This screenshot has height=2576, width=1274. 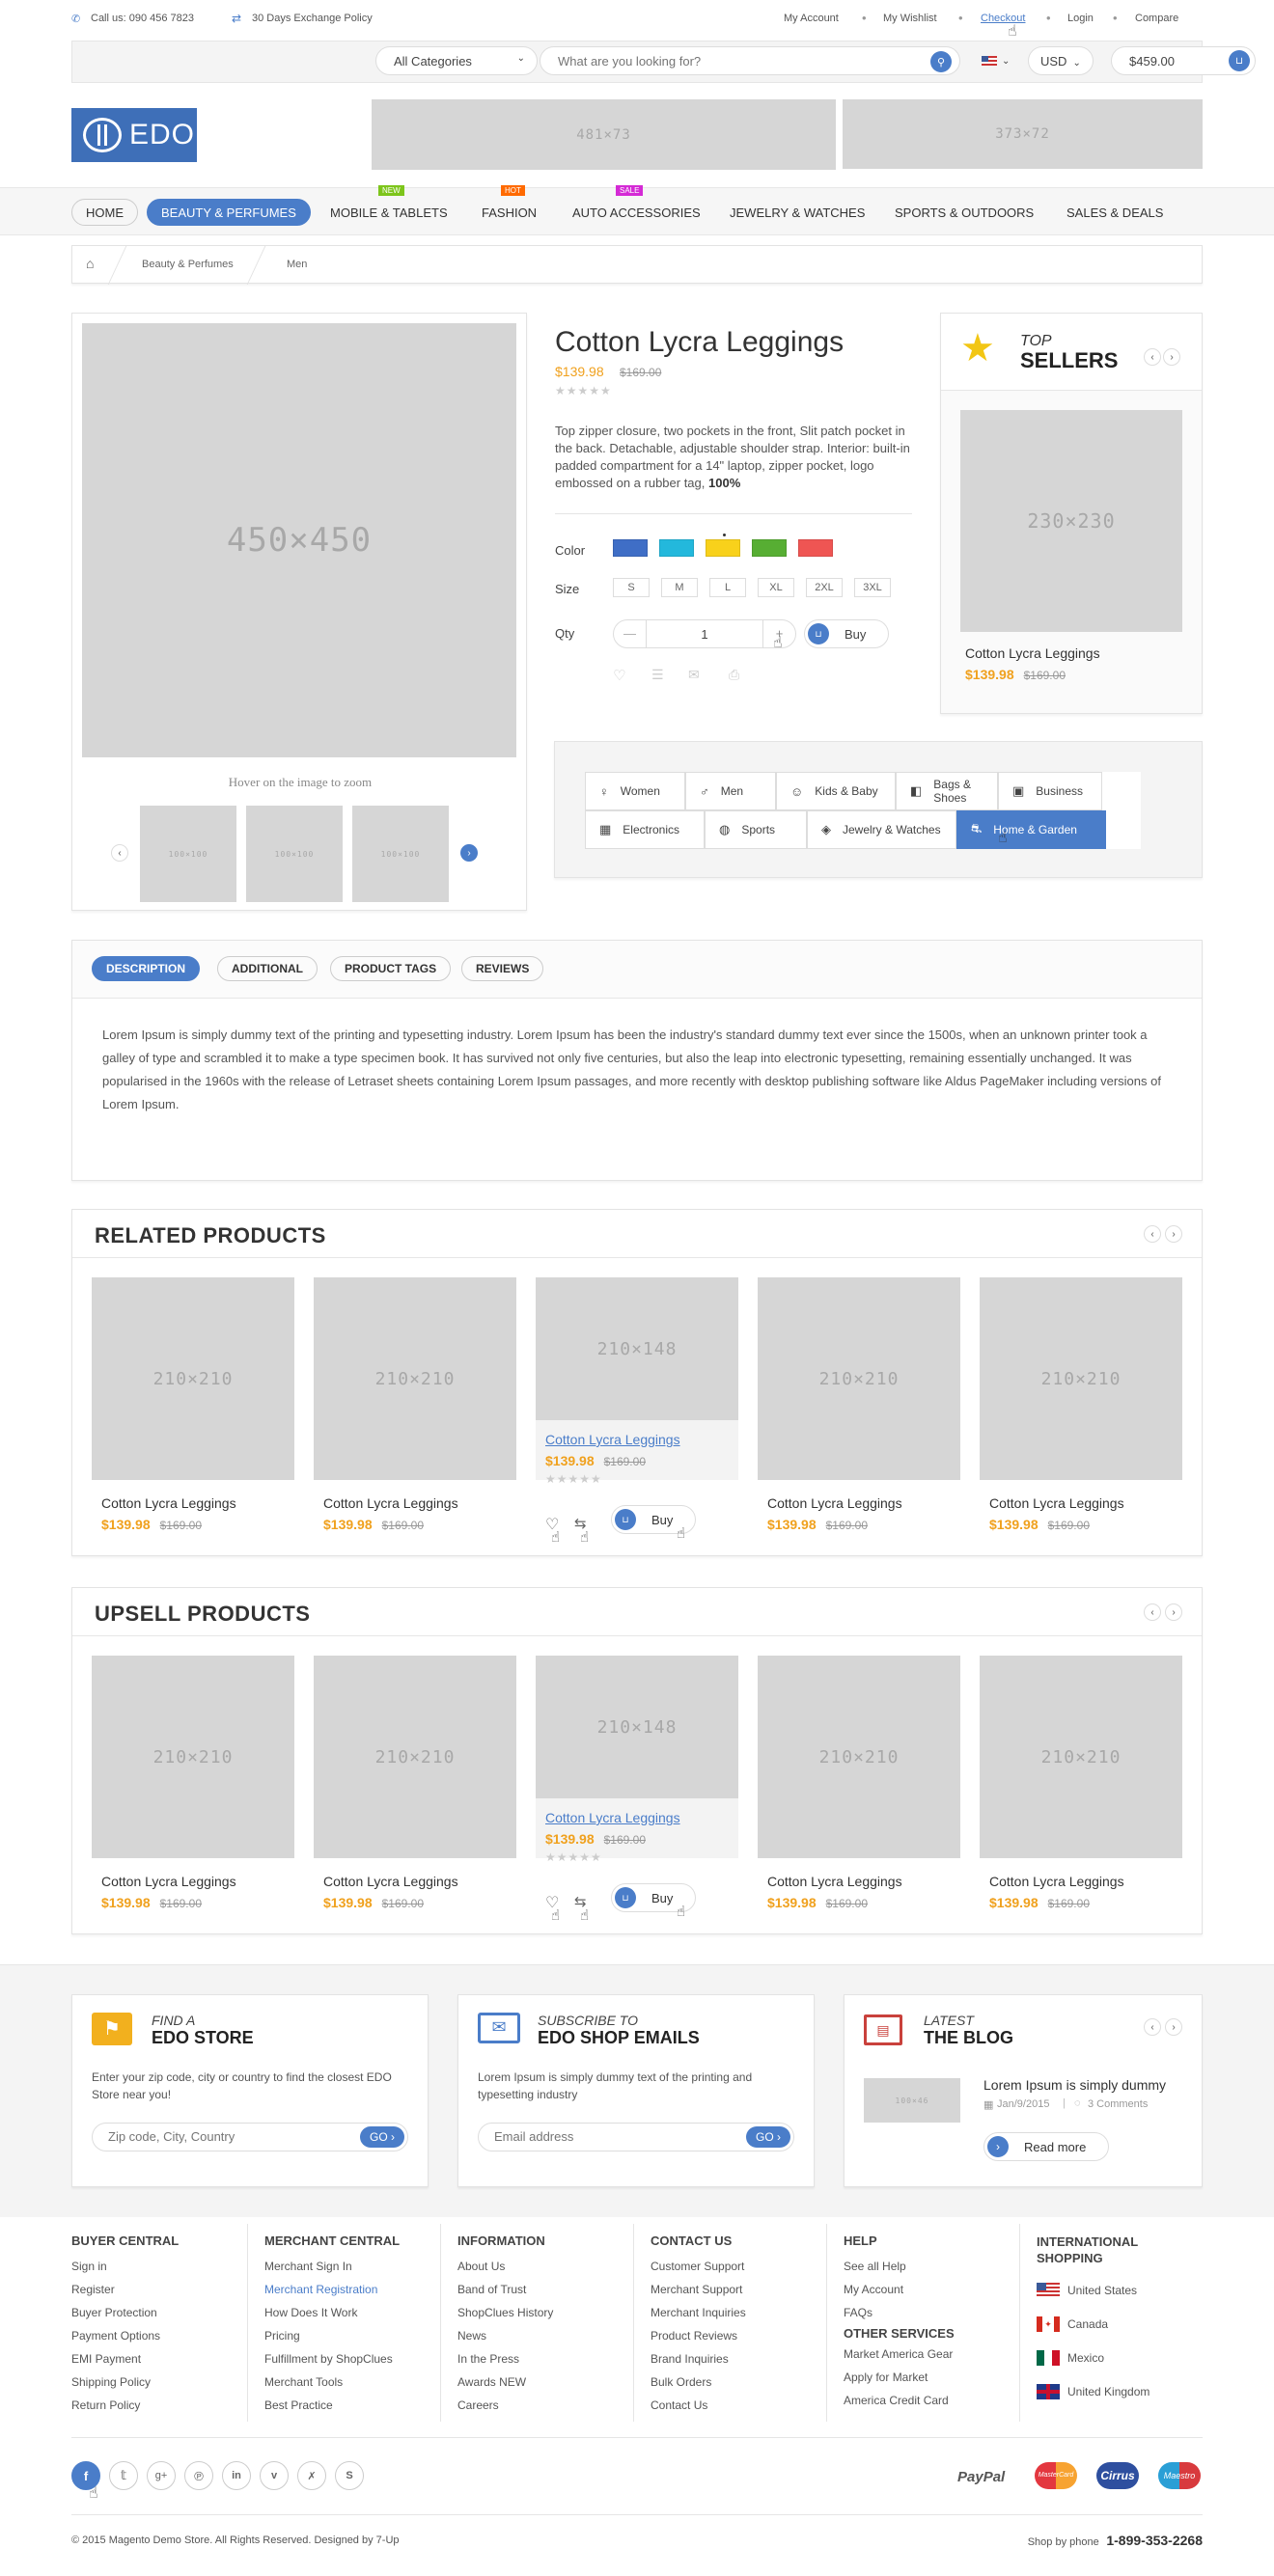 I want to click on checkout-link: Checkout, so click(x=1003, y=18).